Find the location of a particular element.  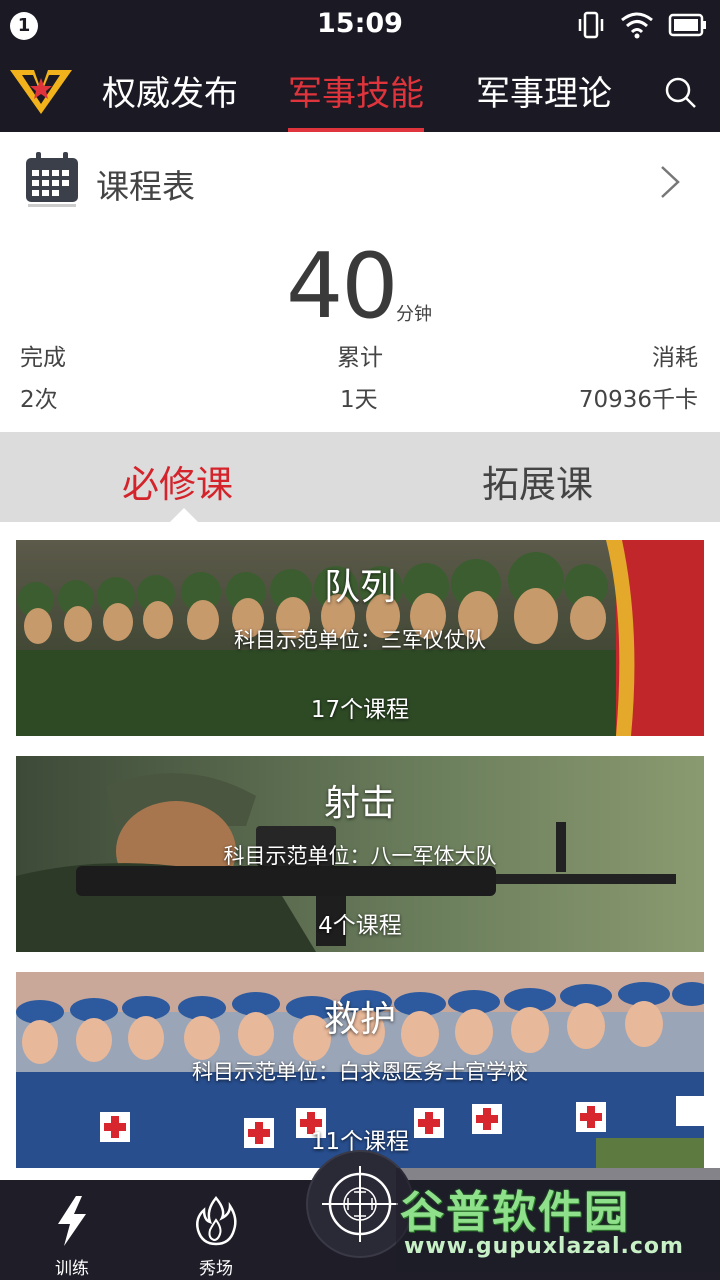

tab-military-theory: 军事理论 is located at coordinates (544, 99).